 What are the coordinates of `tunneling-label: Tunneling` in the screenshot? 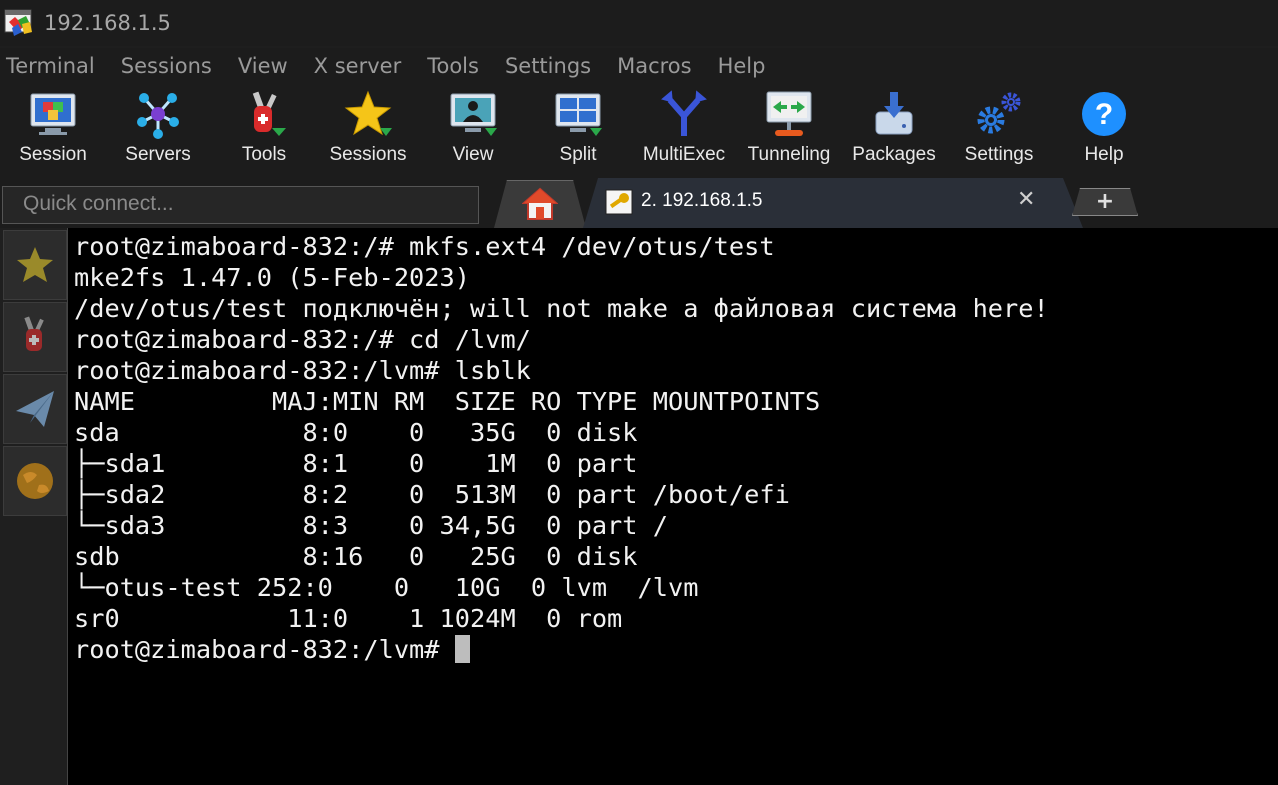 It's located at (789, 154).